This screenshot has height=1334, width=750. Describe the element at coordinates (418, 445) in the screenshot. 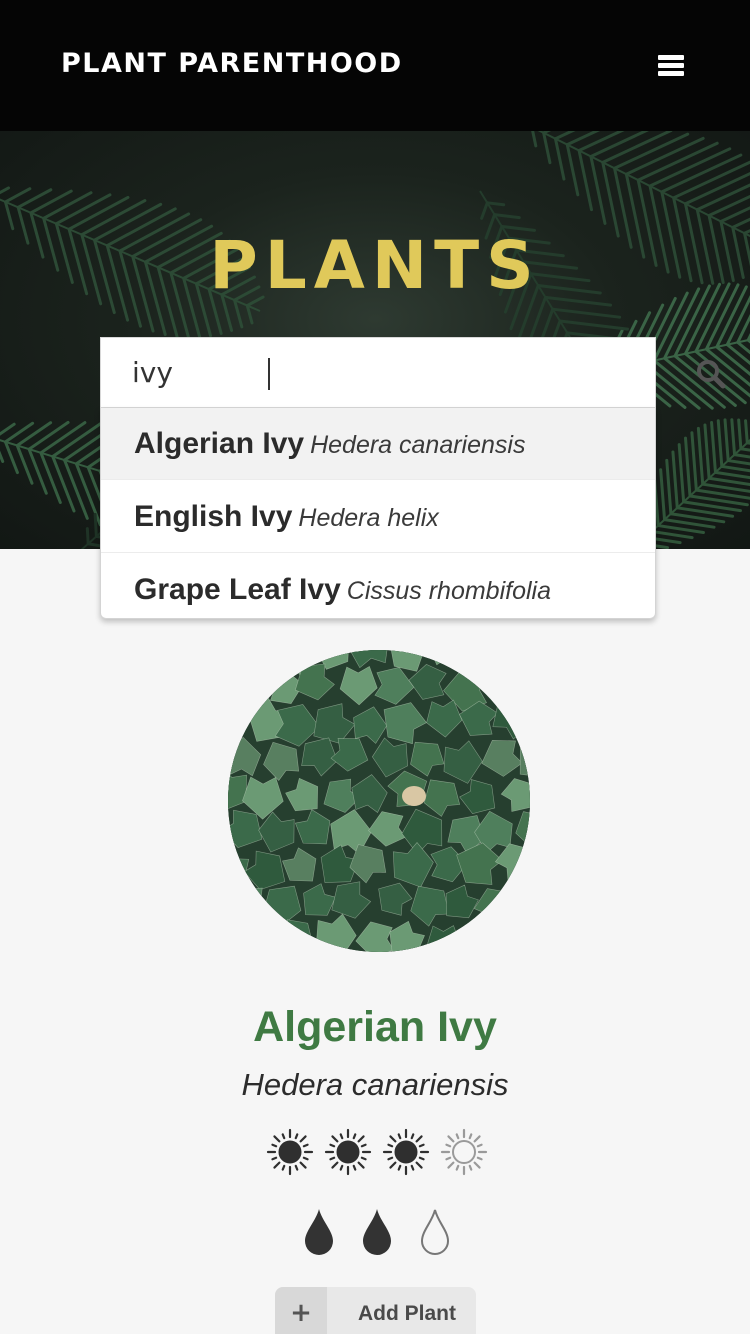

I see `suggestion-scientific-name: Hedera canariensis` at that location.